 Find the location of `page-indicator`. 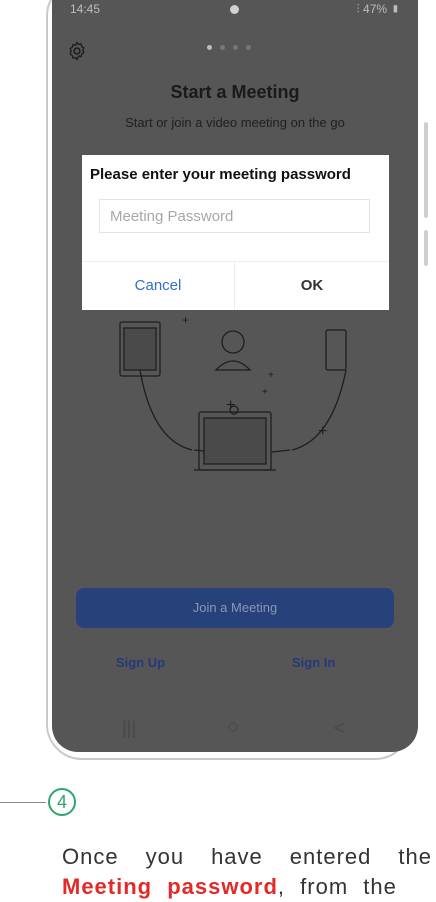

page-indicator is located at coordinates (229, 47).